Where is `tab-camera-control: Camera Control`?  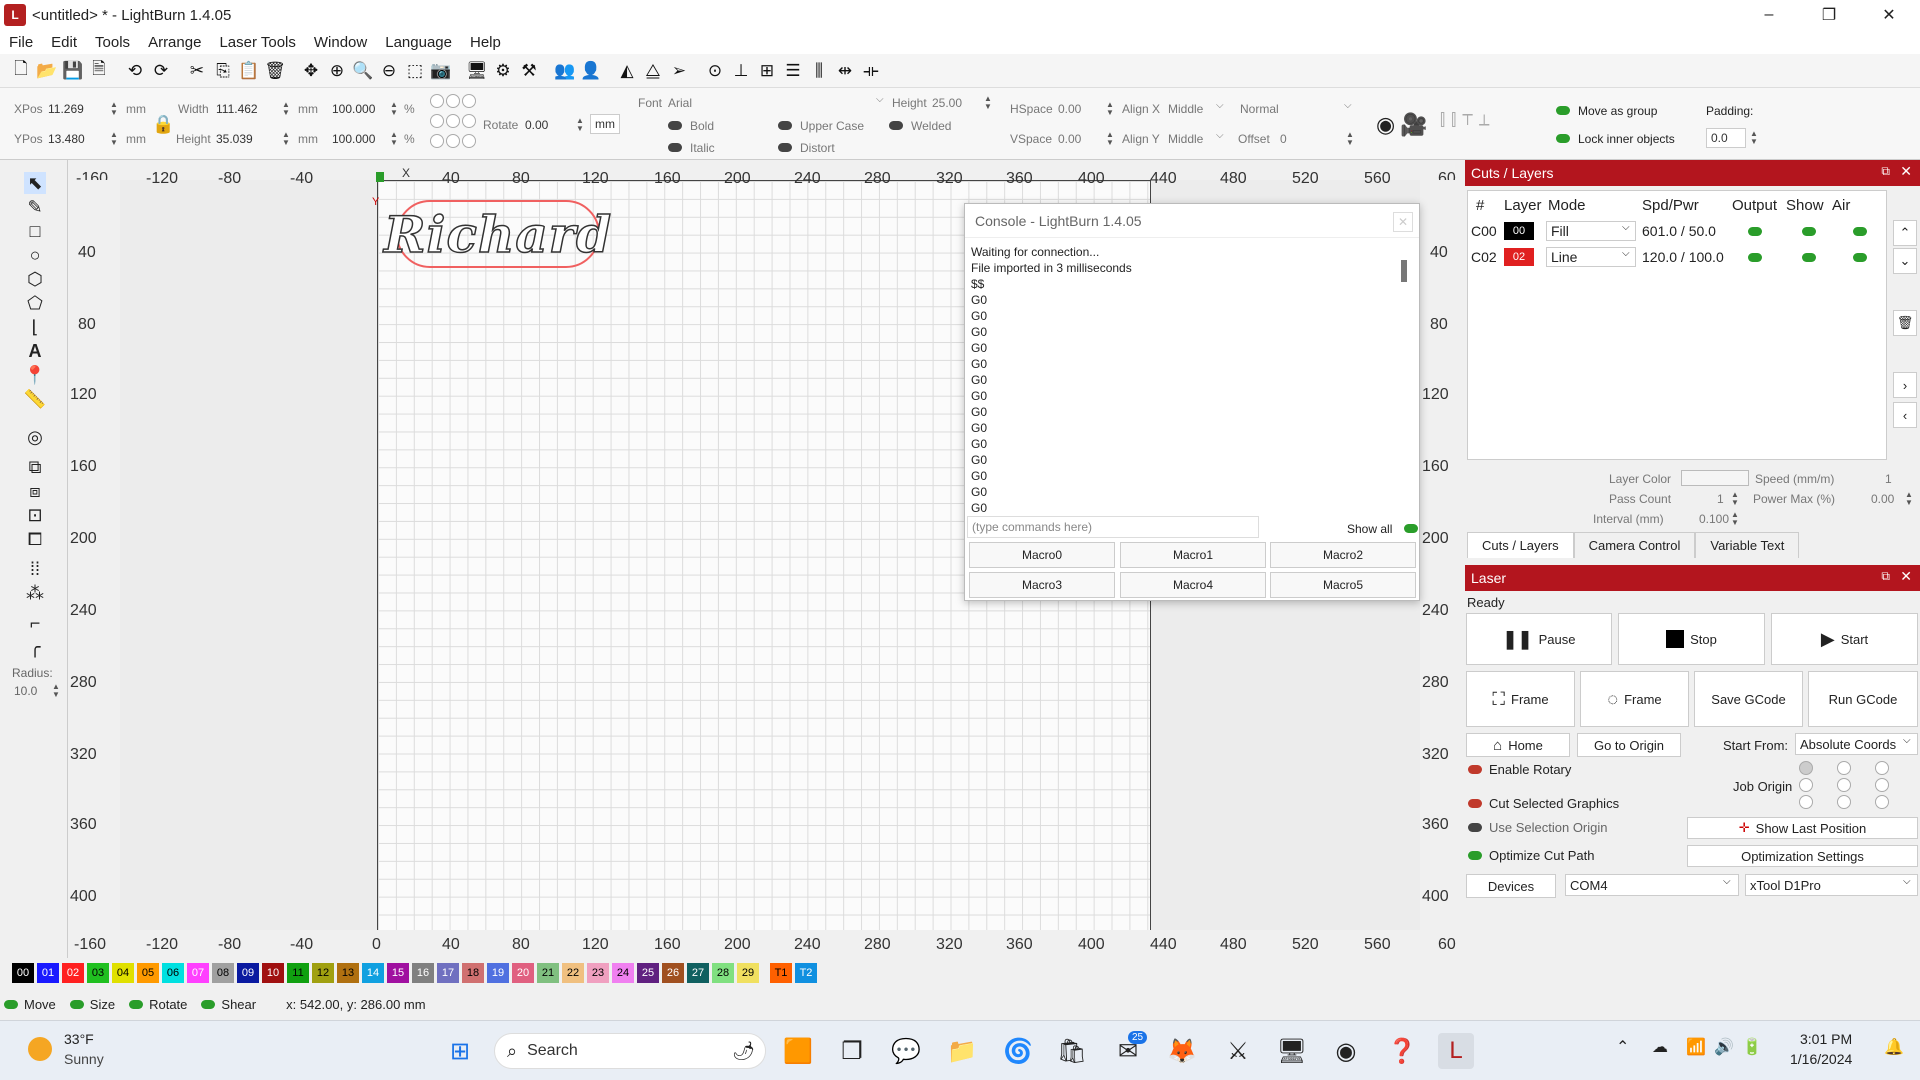
tab-camera-control: Camera Control is located at coordinates (1634, 545).